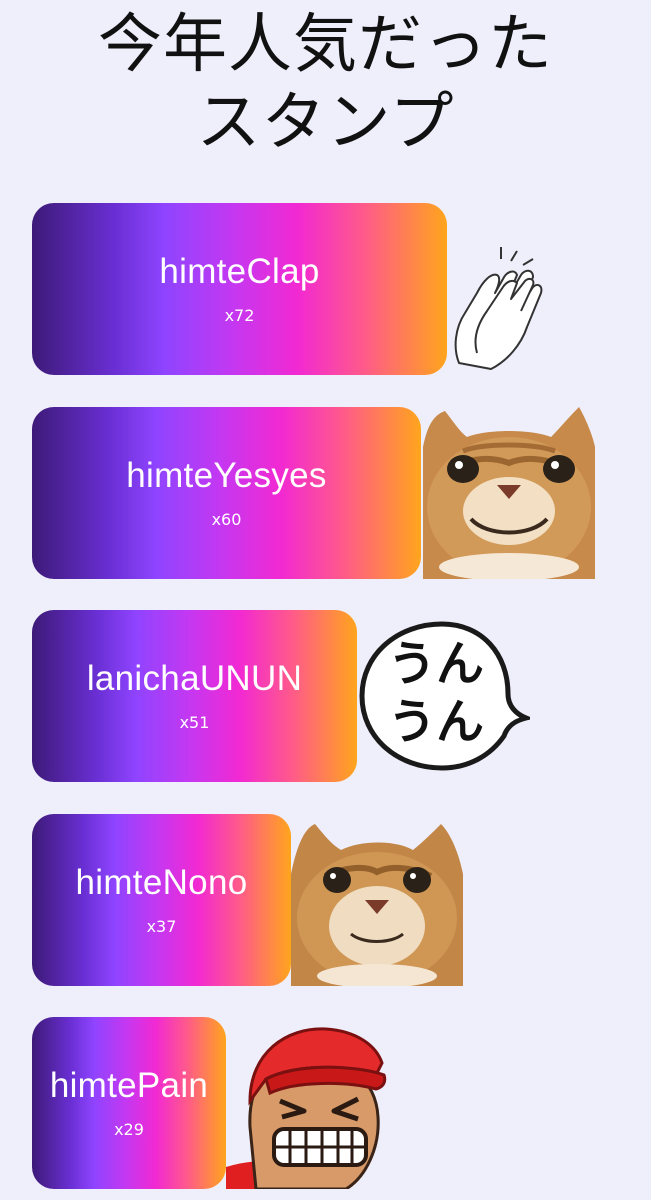 Image resolution: width=651 pixels, height=1200 pixels. What do you see at coordinates (509, 493) in the screenshot?
I see `smiling-cat-icon` at bounding box center [509, 493].